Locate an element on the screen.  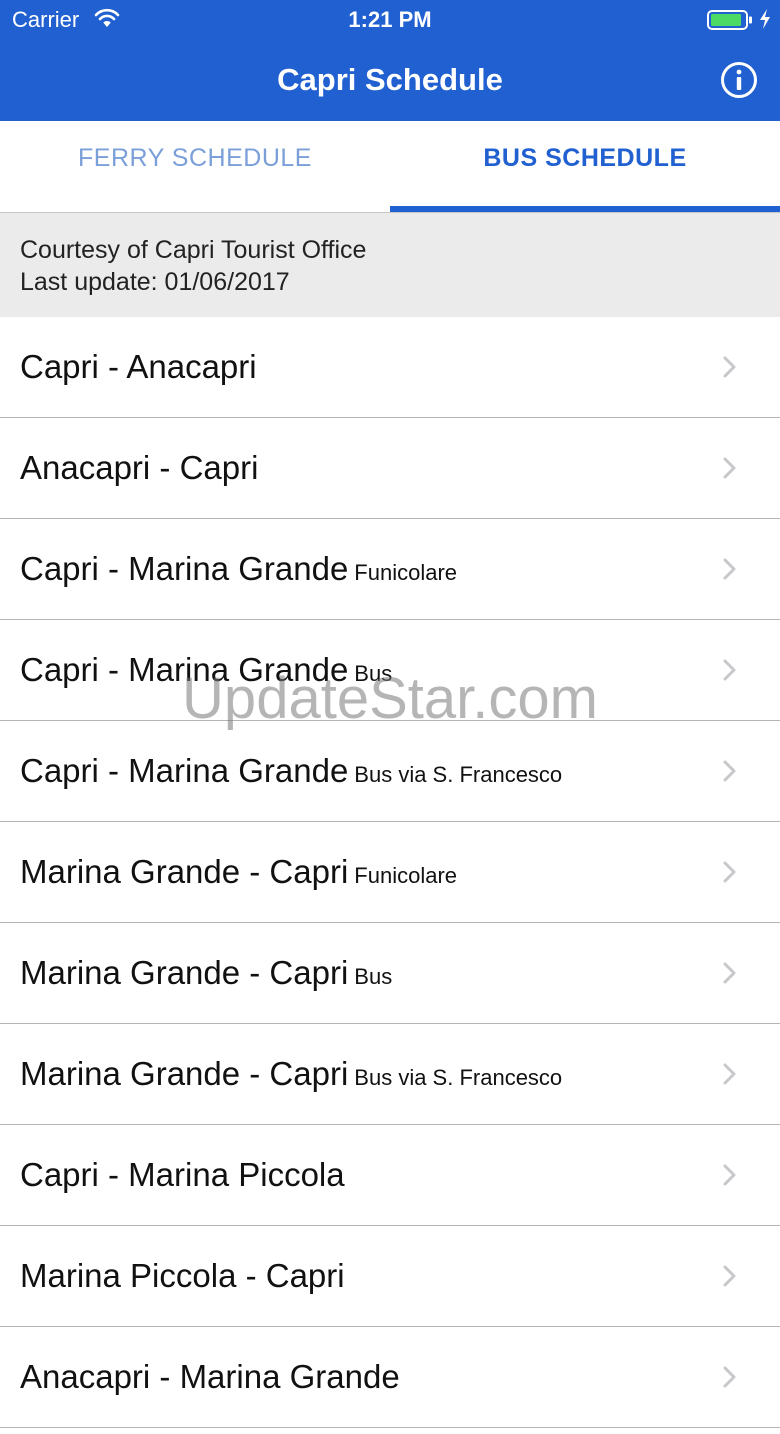
list-item: Capri - Marina Piccola is located at coordinates (390, 1175).